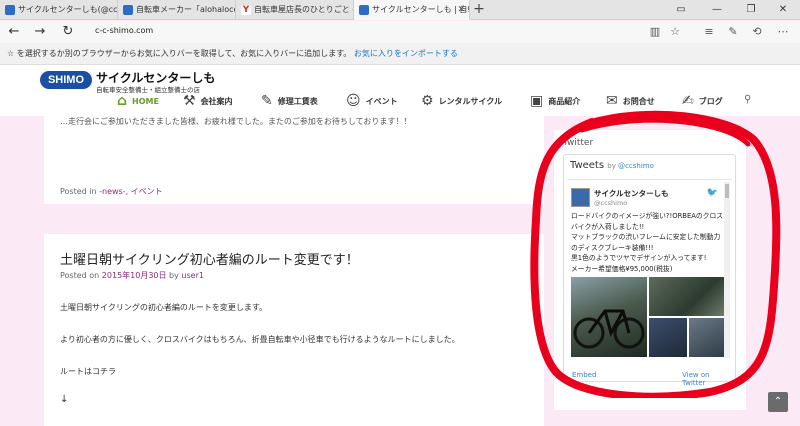 The image size is (800, 426). I want to click on gear-icon: ⚙, so click(427, 101).